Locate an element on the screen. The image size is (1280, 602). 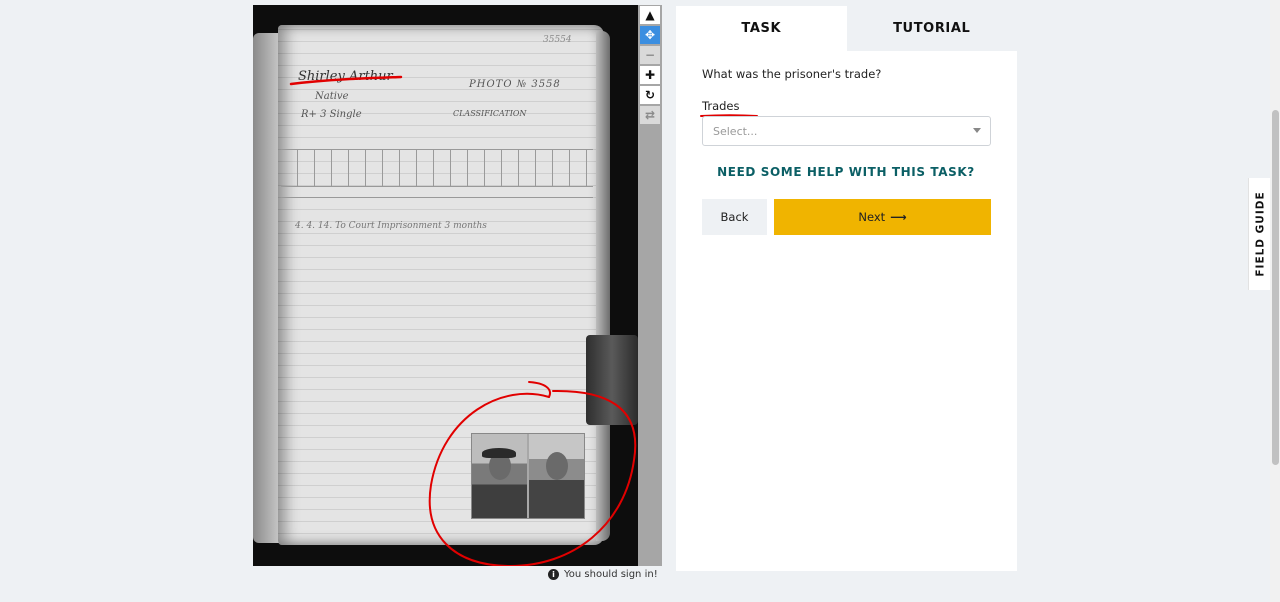
mugshot-profile is located at coordinates (499, 476).